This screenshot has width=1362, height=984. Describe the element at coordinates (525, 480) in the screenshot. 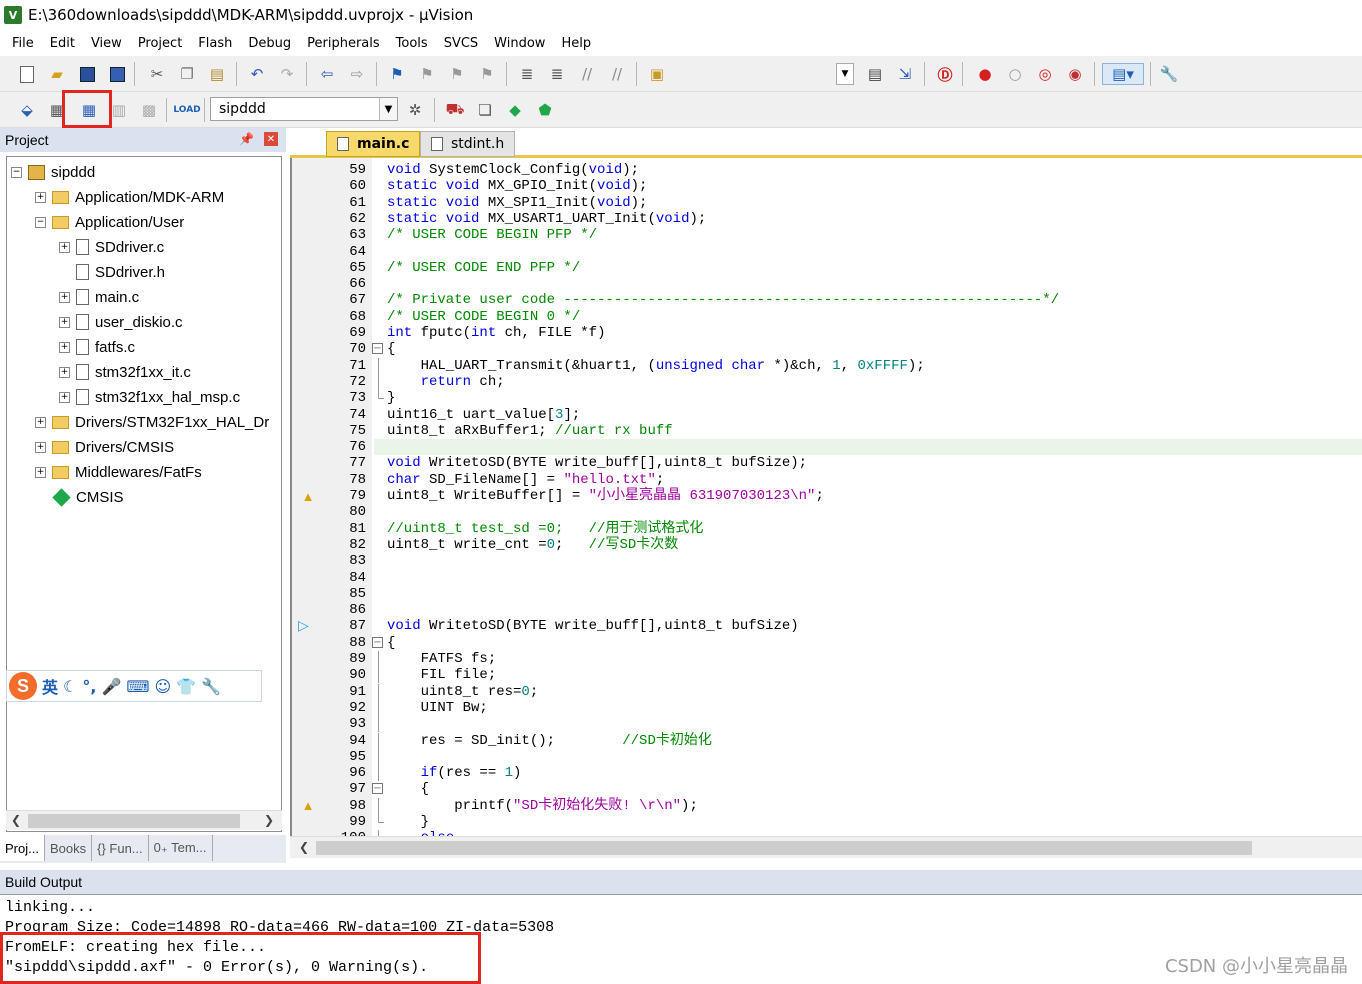

I see `code-line: char SD_FileName[] = "hello.txt";` at that location.